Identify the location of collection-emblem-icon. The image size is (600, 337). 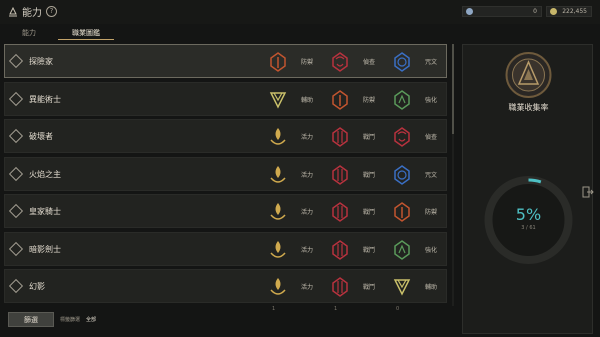
(528, 75).